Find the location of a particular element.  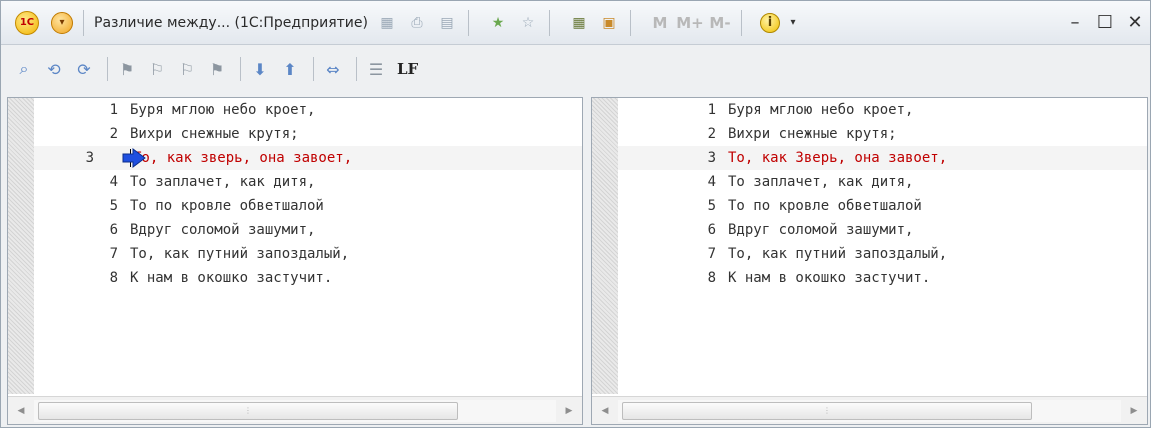

window-controls: – ☐ ✕ is located at coordinates (1105, 22).